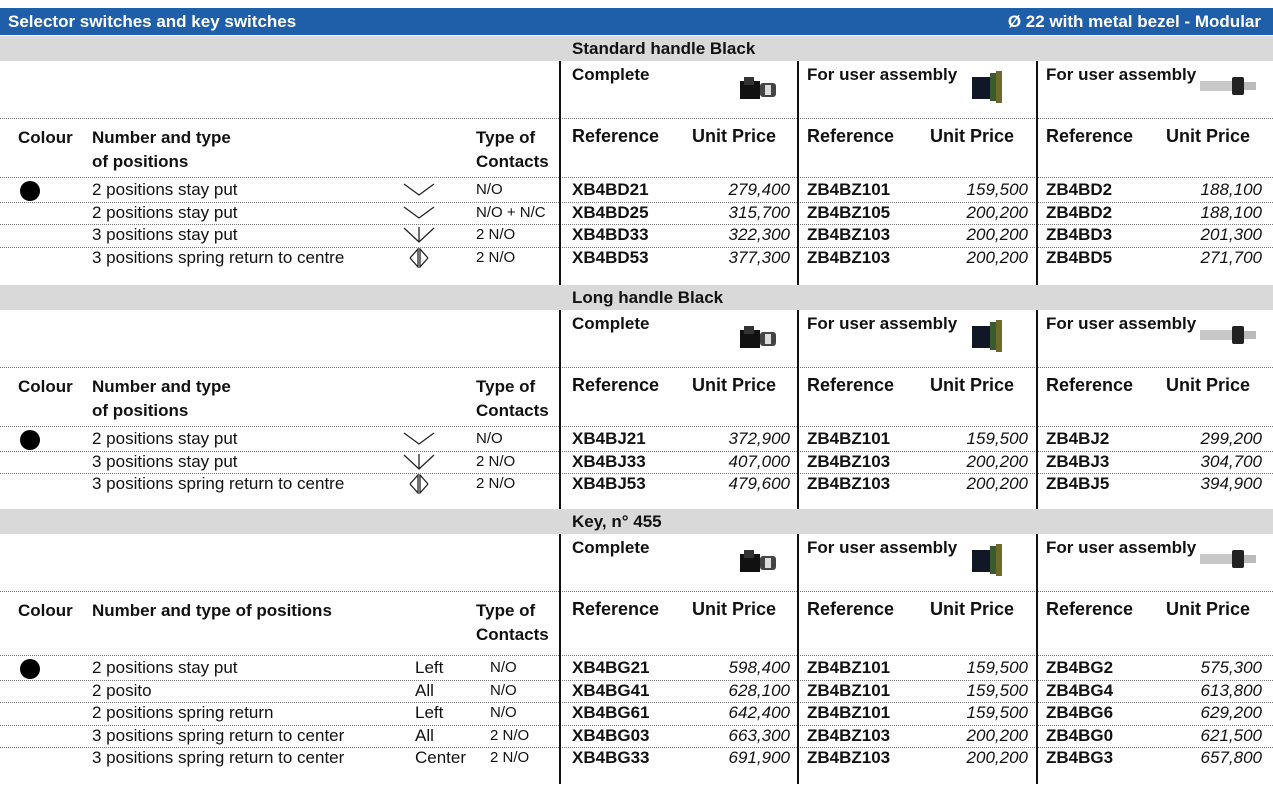 The width and height of the screenshot is (1273, 787). What do you see at coordinates (1080, 712) in the screenshot?
I see `reference-cell: ZB4BG6` at bounding box center [1080, 712].